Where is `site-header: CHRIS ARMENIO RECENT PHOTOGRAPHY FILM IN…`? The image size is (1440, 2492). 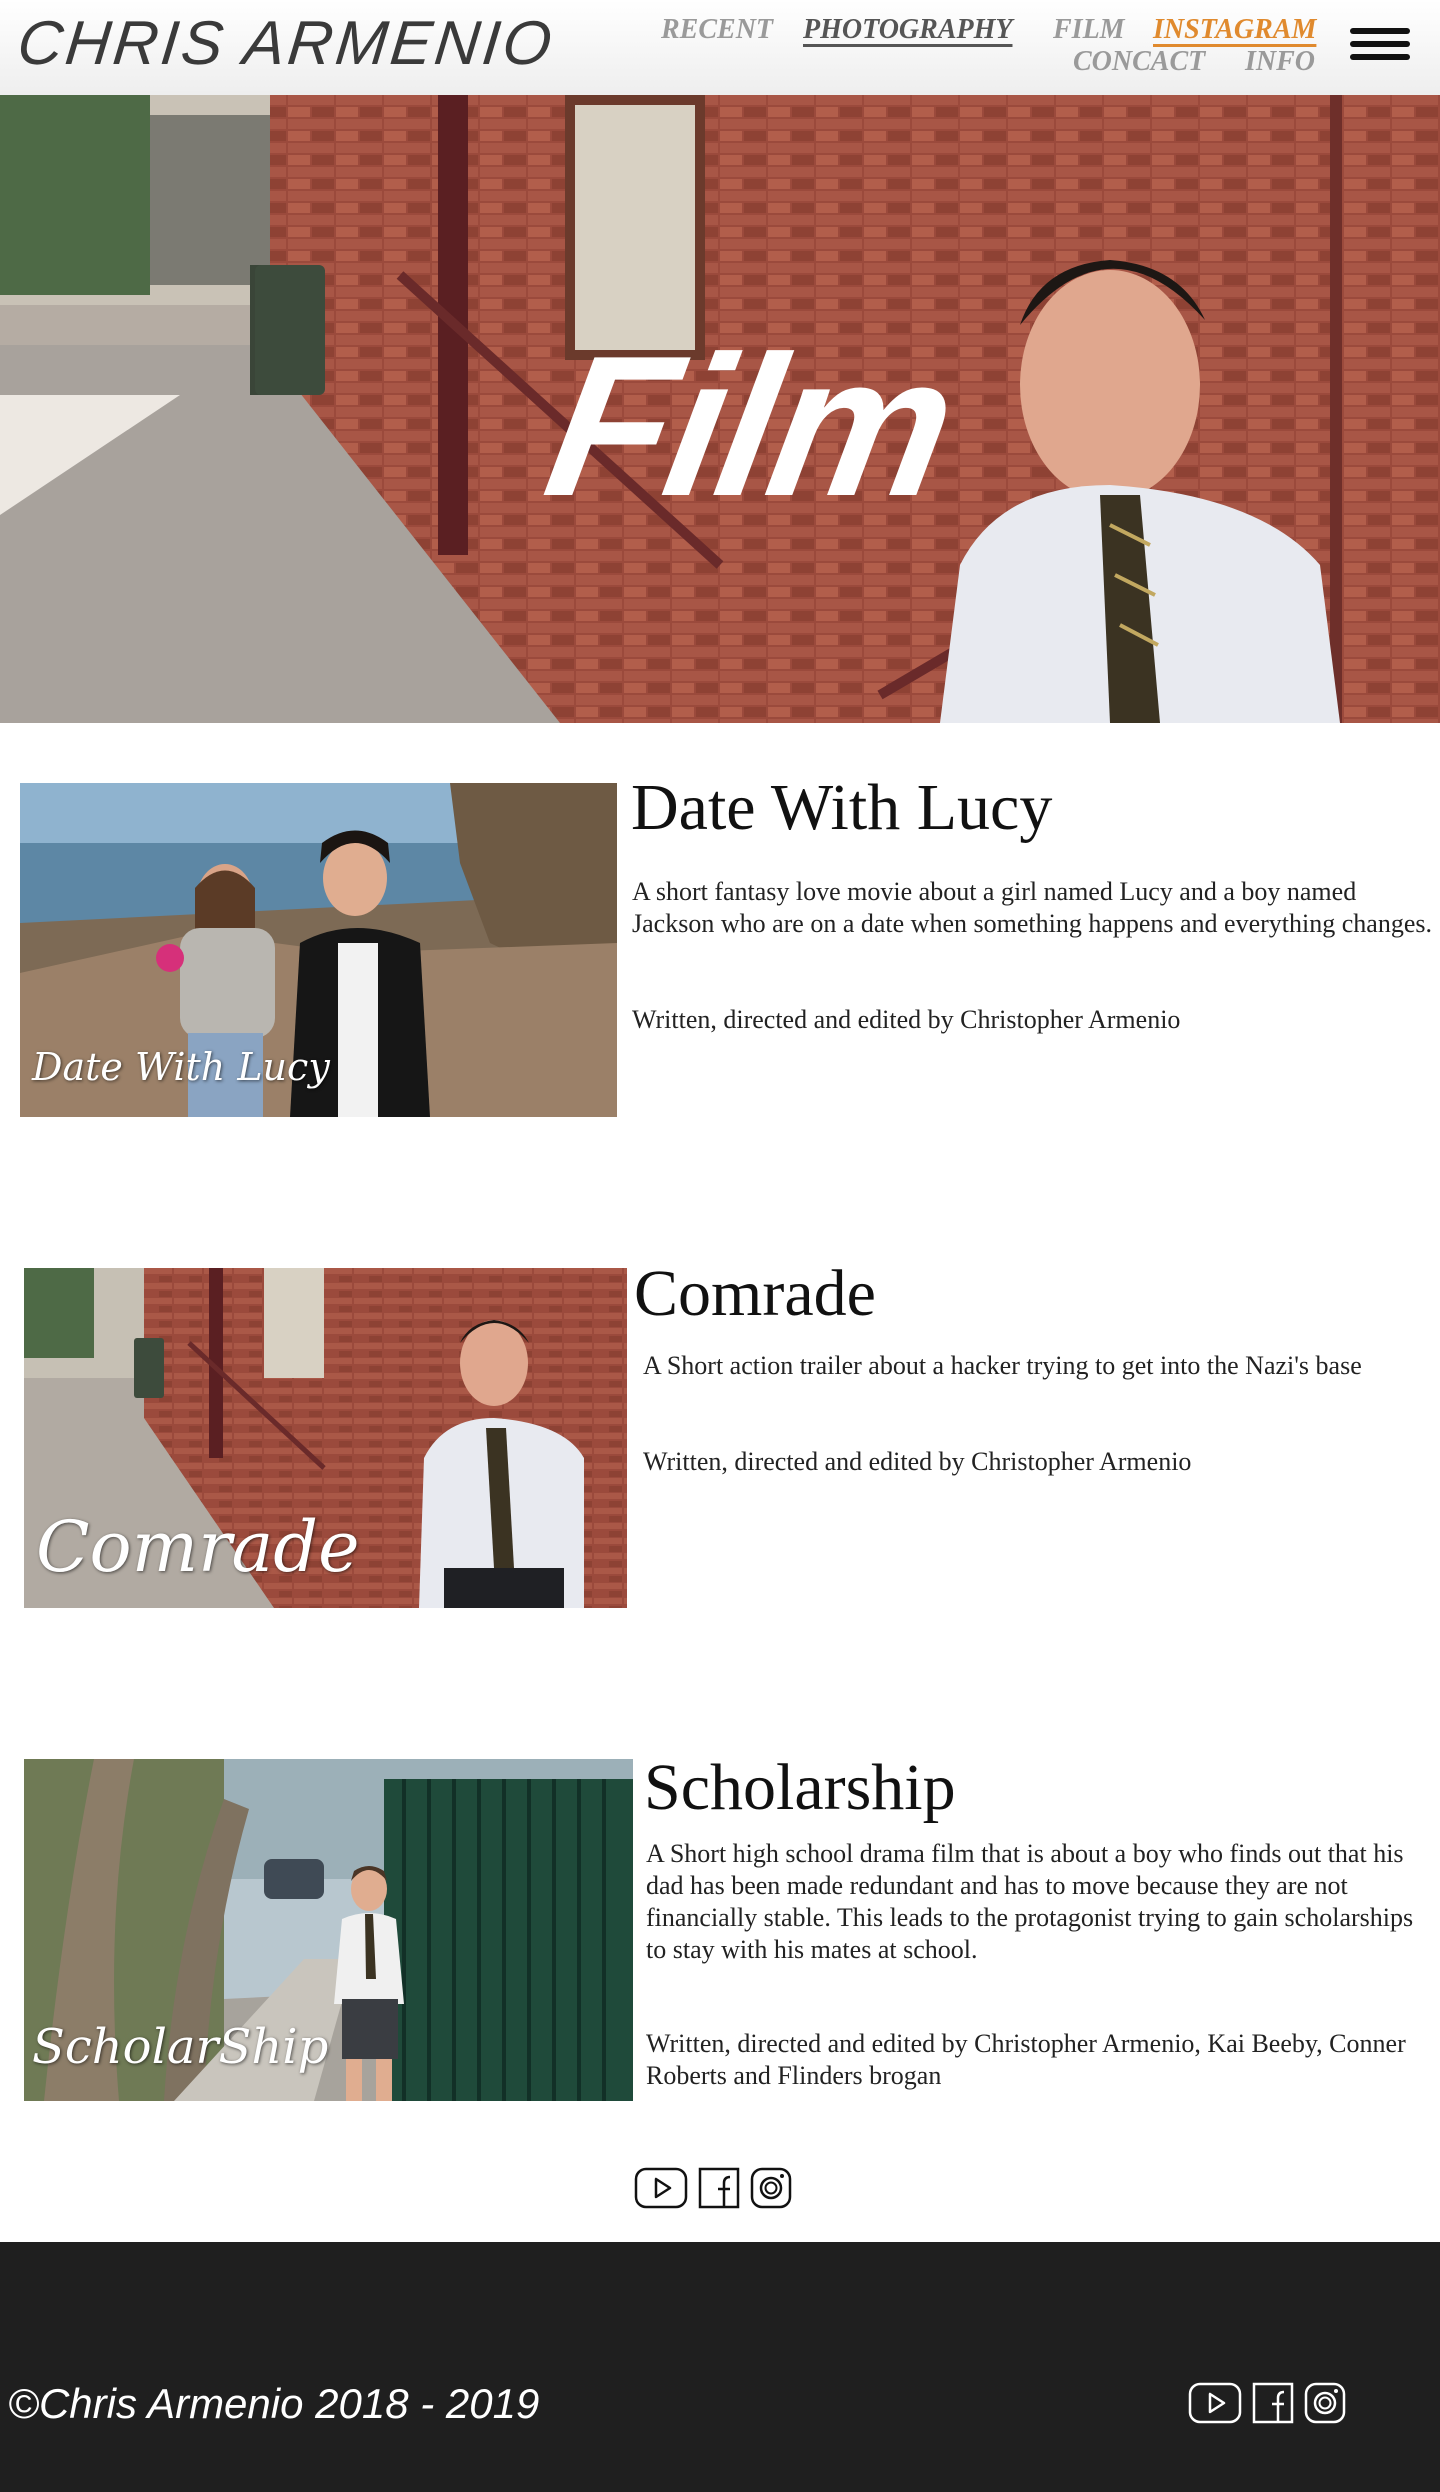 site-header: CHRIS ARMENIO RECENT PHOTOGRAPHY FILM IN… is located at coordinates (720, 47).